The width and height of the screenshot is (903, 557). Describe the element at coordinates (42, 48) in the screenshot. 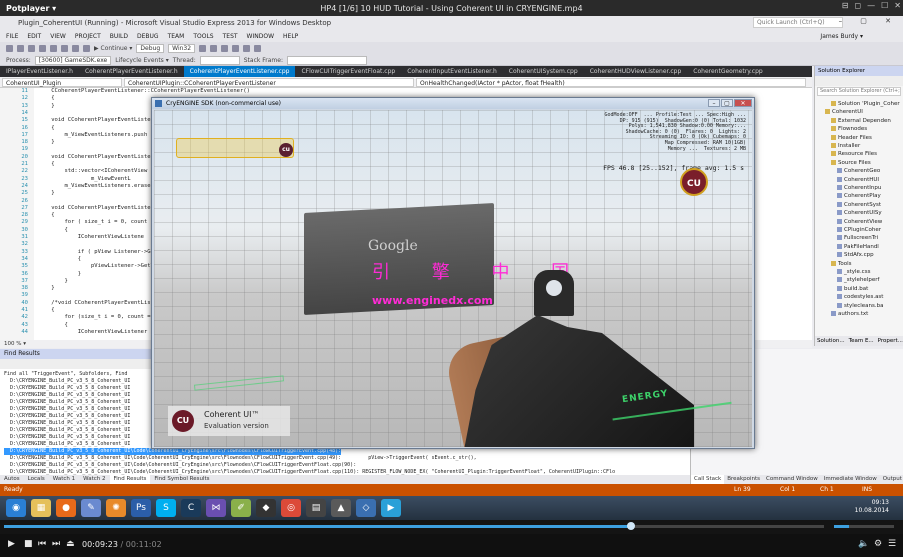

I see `open-icon` at that location.